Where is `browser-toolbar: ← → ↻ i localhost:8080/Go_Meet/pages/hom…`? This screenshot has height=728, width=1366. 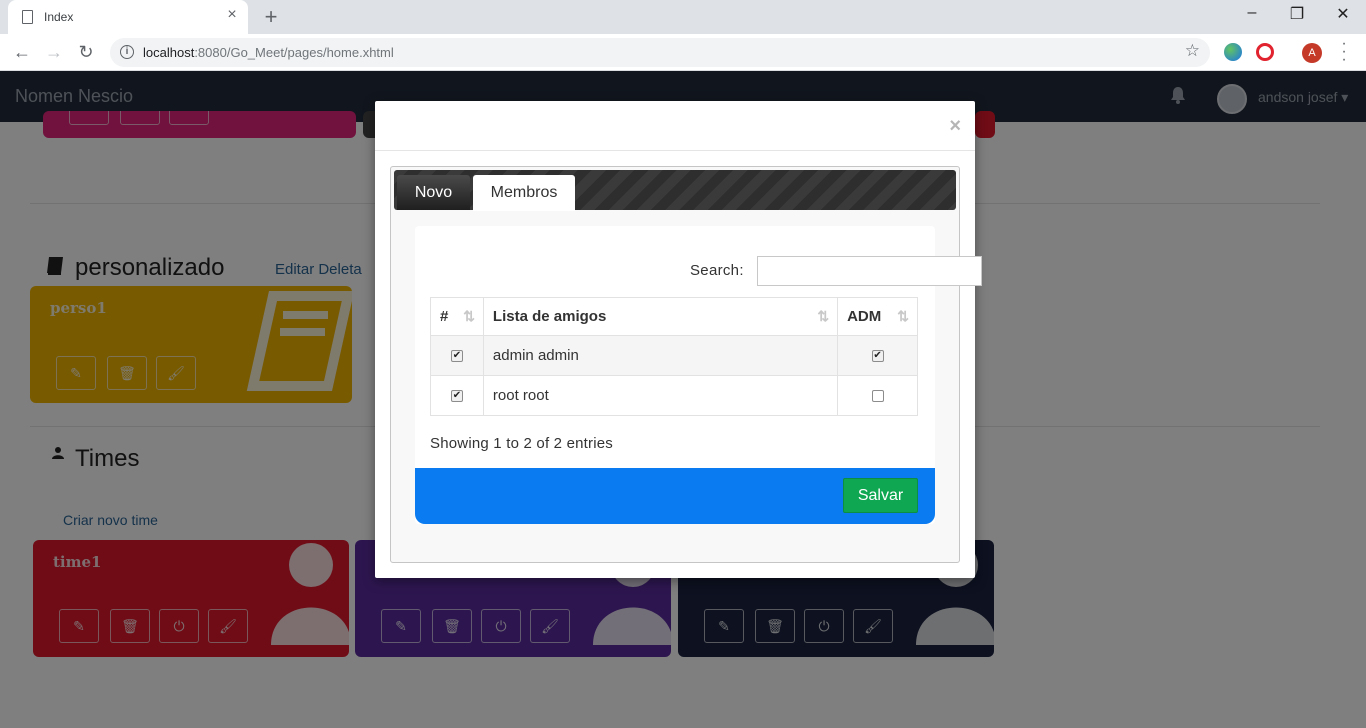
browser-toolbar: ← → ↻ i localhost:8080/Go_Meet/pages/hom… is located at coordinates (683, 52).